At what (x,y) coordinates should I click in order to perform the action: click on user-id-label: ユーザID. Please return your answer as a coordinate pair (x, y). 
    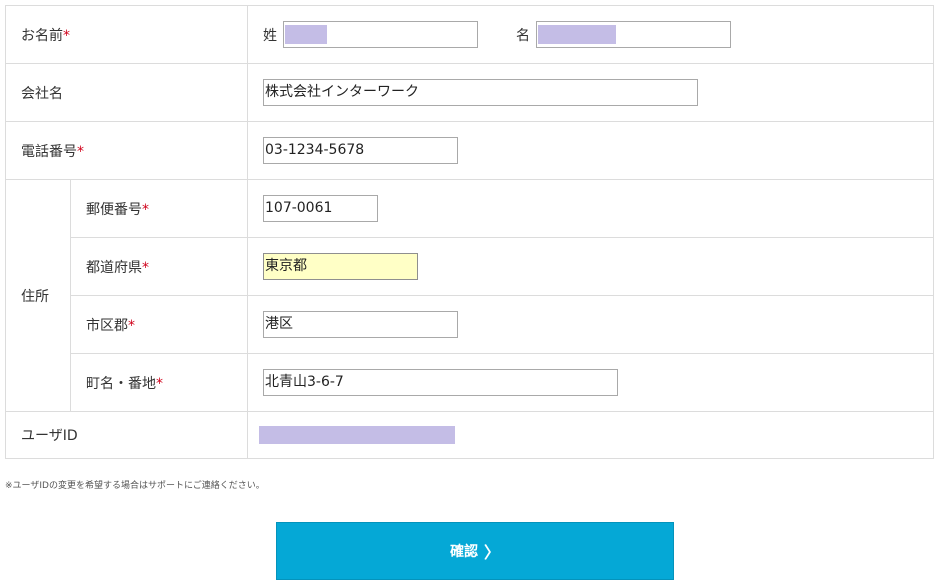
    Looking at the image, I should click on (126, 435).